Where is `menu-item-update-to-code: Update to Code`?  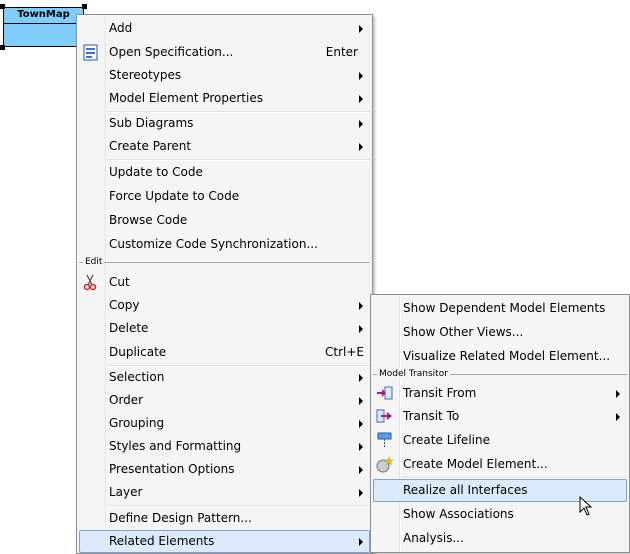 menu-item-update-to-code: Update to Code is located at coordinates (224, 172).